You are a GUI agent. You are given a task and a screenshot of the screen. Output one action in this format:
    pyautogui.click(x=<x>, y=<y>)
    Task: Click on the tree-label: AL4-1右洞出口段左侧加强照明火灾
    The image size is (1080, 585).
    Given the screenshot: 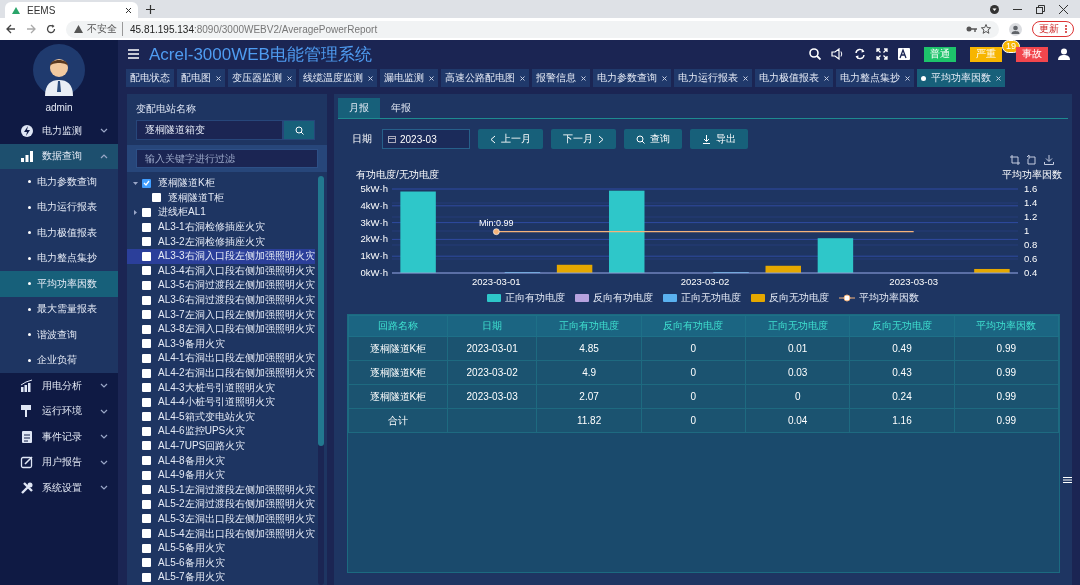 What is the action you would take?
    pyautogui.click(x=236, y=358)
    